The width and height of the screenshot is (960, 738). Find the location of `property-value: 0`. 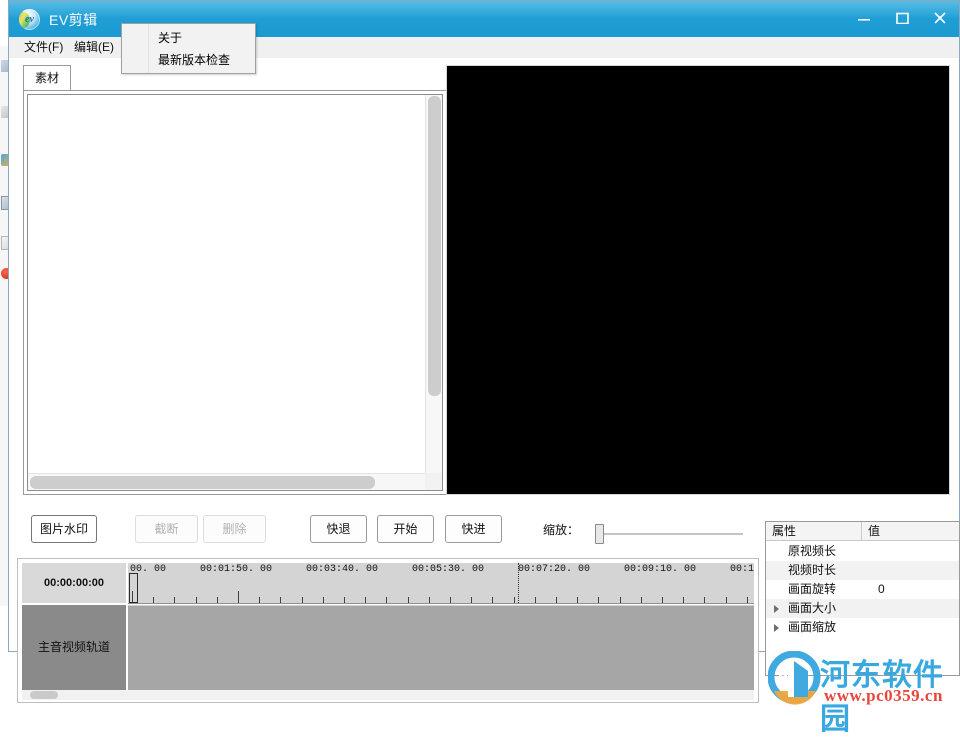

property-value: 0 is located at coordinates (881, 589).